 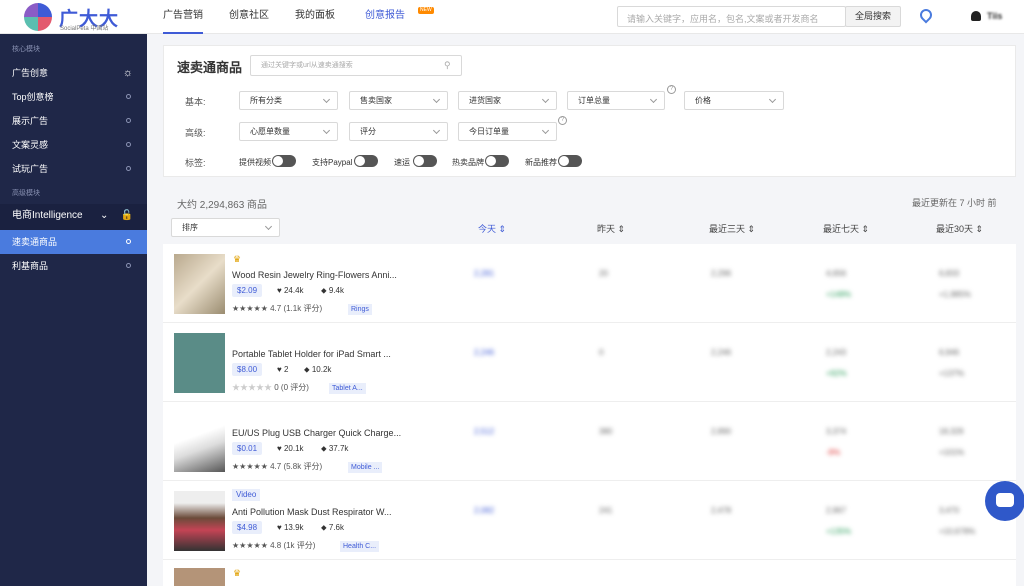 What do you see at coordinates (30, 266) in the screenshot?
I see `item-label: 利基商品` at bounding box center [30, 266].